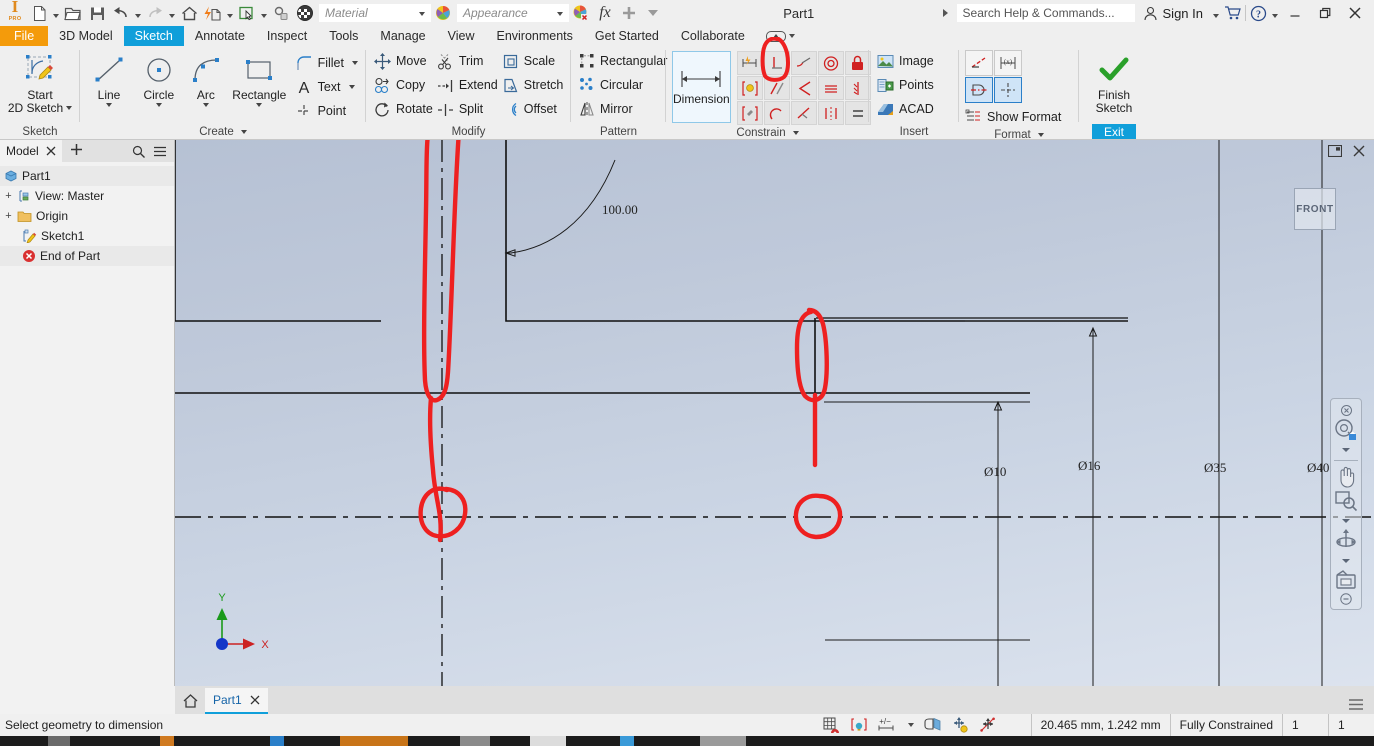 This screenshot has width=1374, height=746. Describe the element at coordinates (1216, 13) in the screenshot. I see `sign-in-dropdown` at that location.